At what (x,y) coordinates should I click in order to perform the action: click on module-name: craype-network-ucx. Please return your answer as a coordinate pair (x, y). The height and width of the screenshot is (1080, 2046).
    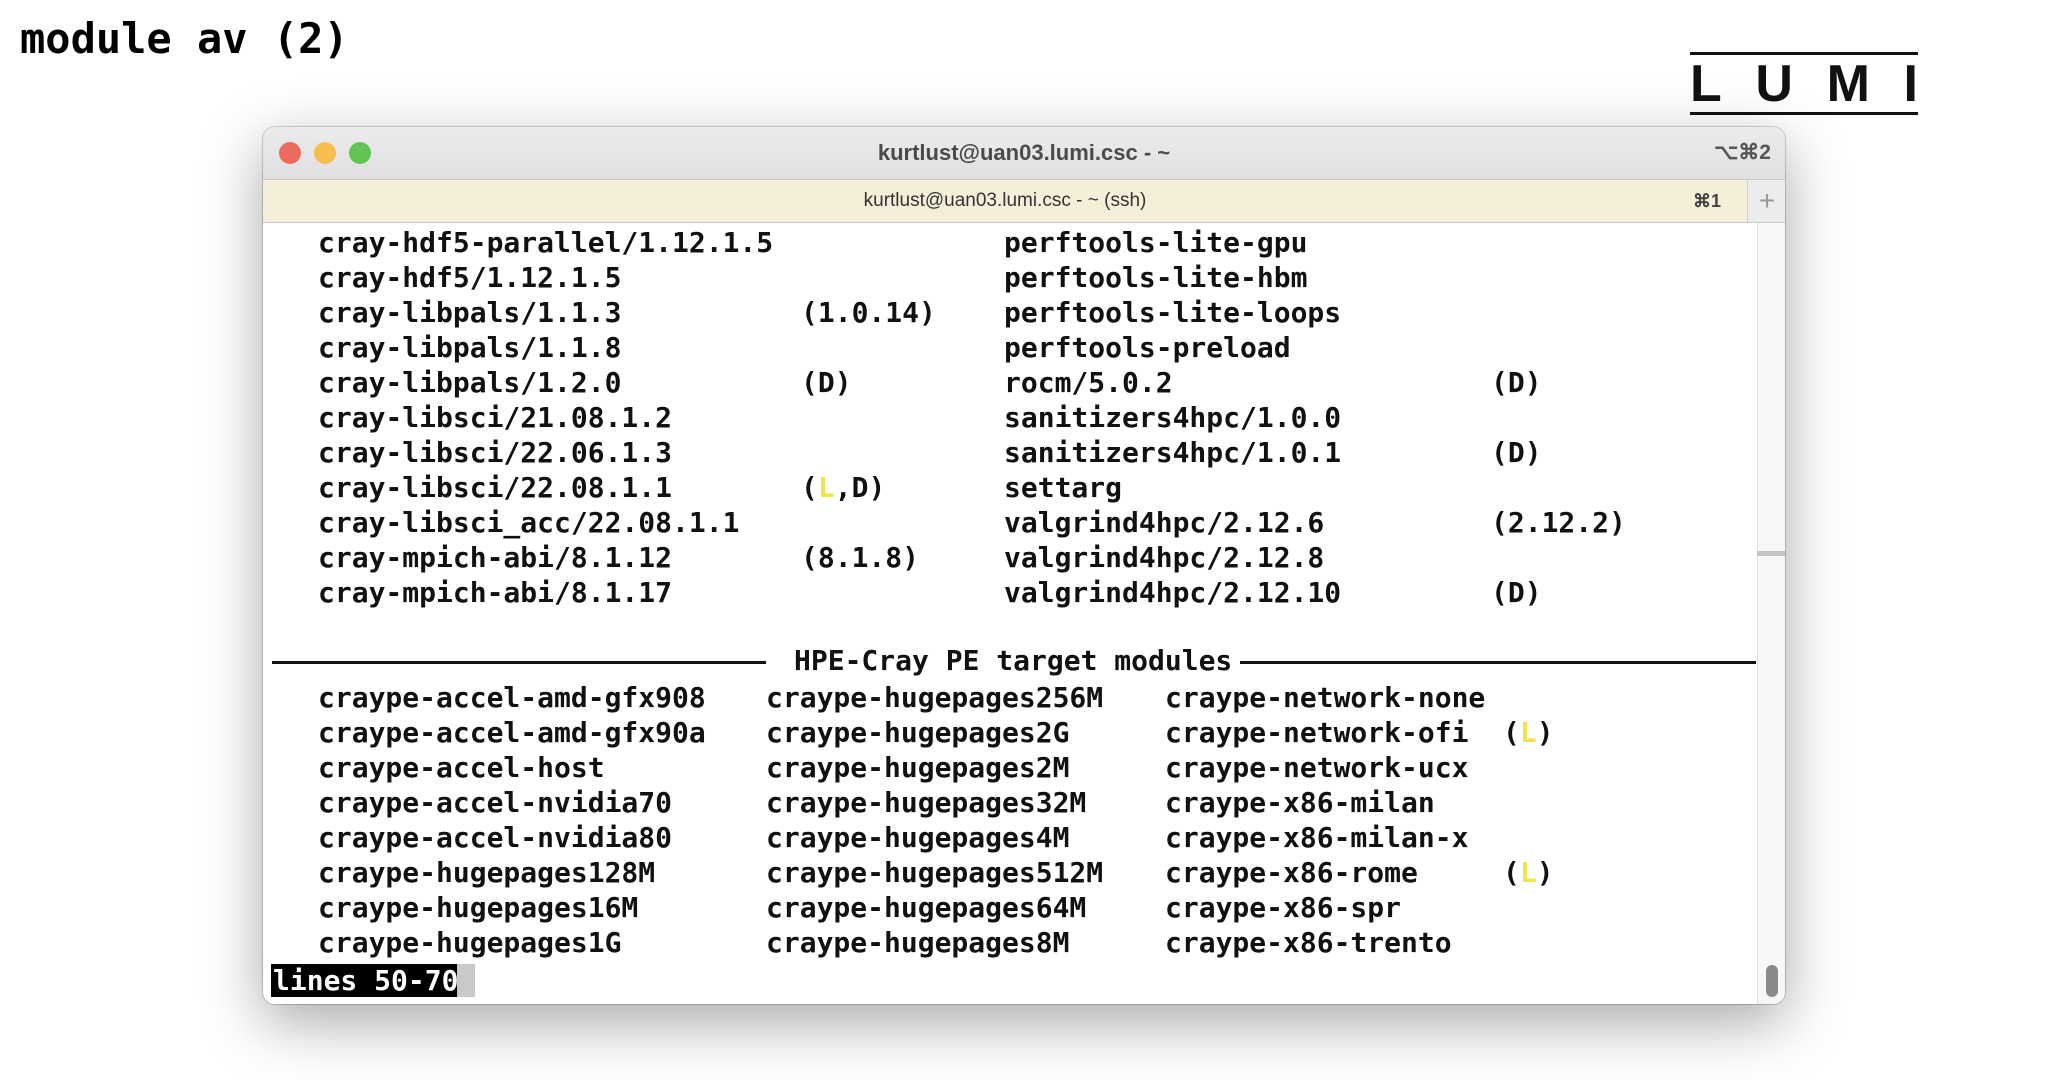
    Looking at the image, I should click on (1317, 767).